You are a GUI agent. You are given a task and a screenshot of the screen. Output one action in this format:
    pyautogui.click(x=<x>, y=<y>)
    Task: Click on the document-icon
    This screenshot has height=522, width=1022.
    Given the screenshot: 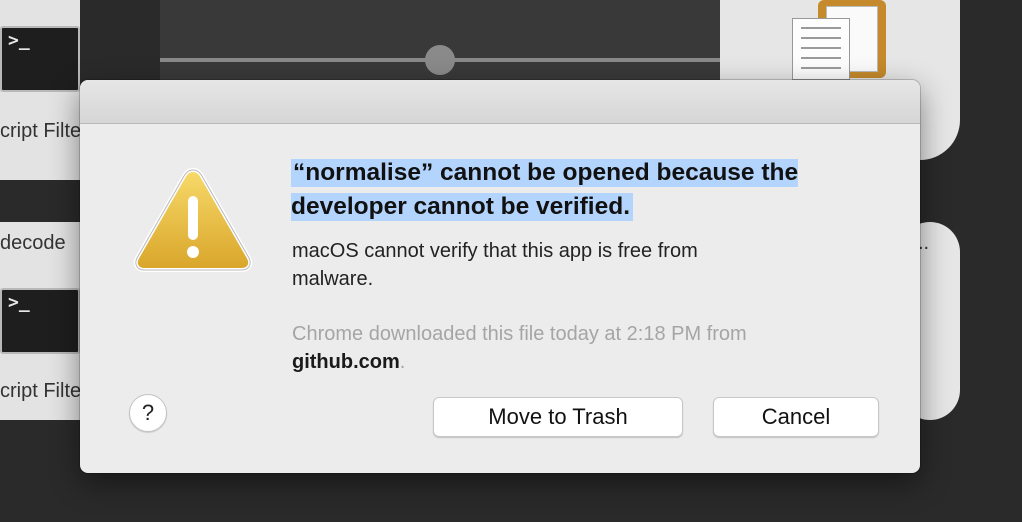 What is the action you would take?
    pyautogui.click(x=821, y=49)
    